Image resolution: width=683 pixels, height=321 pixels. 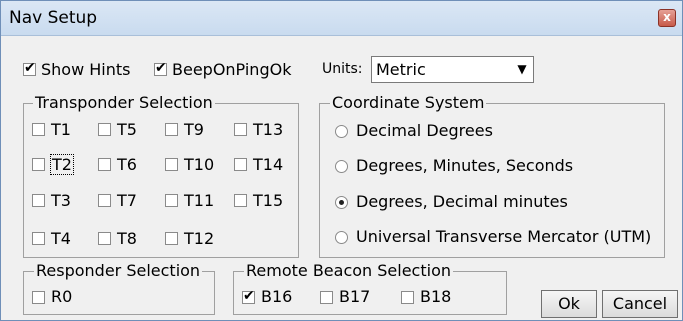 I want to click on transponder-label-t14: T14, so click(x=268, y=164).